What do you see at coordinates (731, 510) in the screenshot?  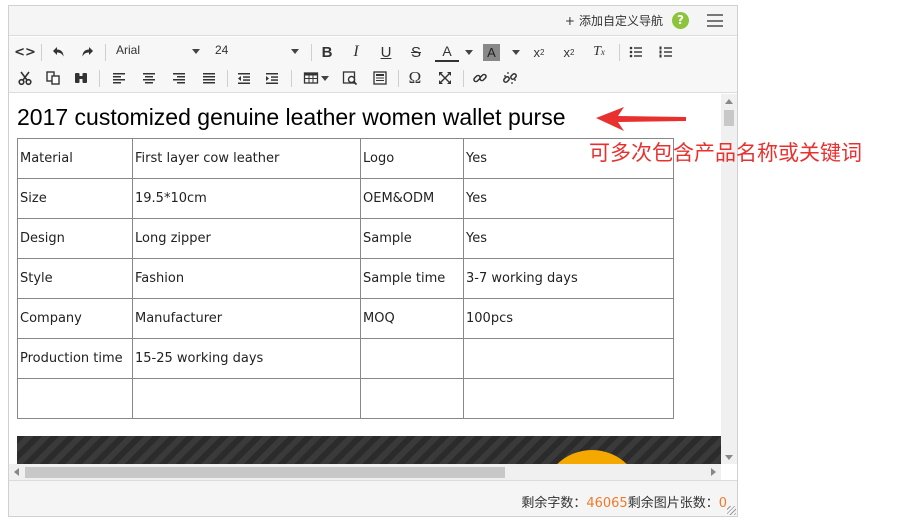 I see `resize-grip-icon` at bounding box center [731, 510].